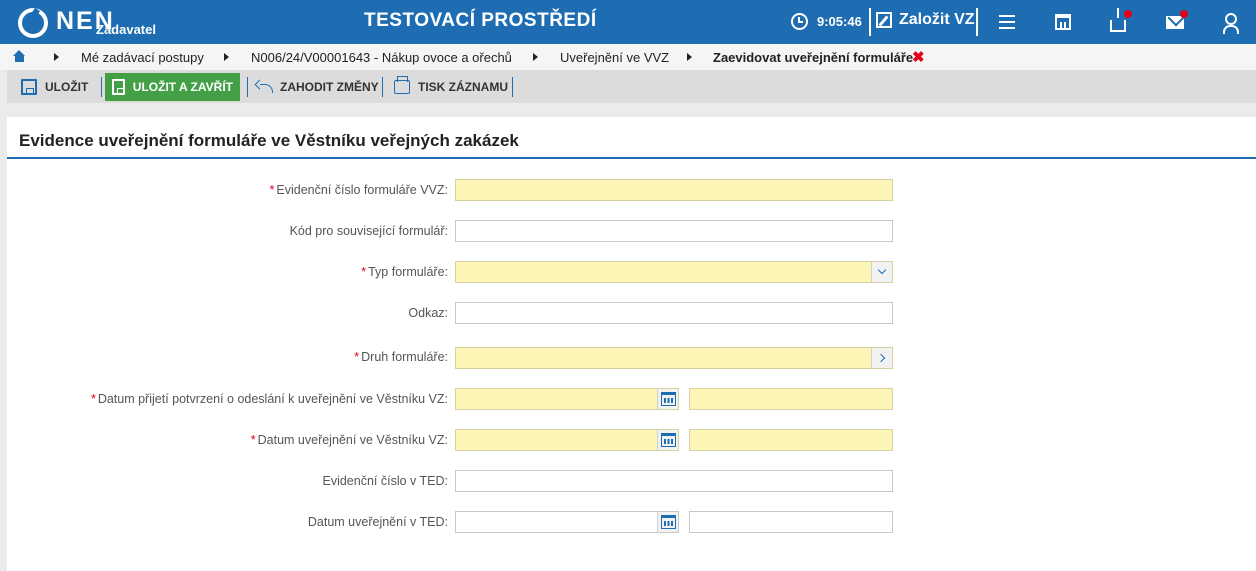 The width and height of the screenshot is (1256, 571). I want to click on vvz-number-input, so click(674, 190).